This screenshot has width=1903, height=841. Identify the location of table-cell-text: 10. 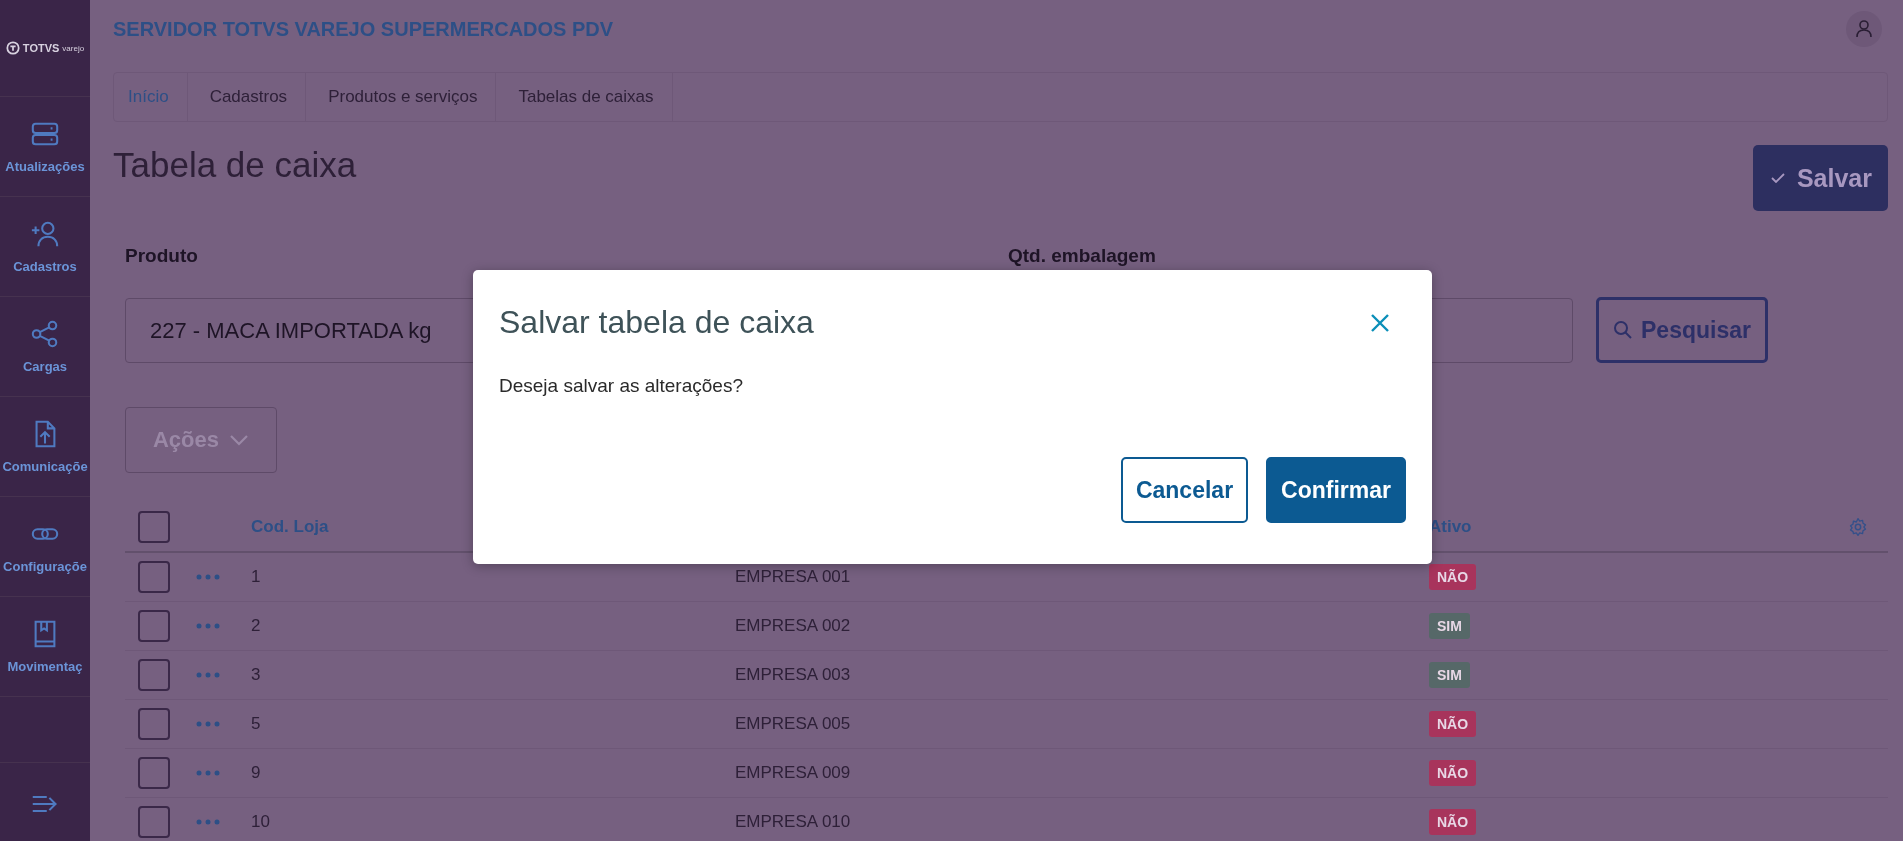
(261, 822).